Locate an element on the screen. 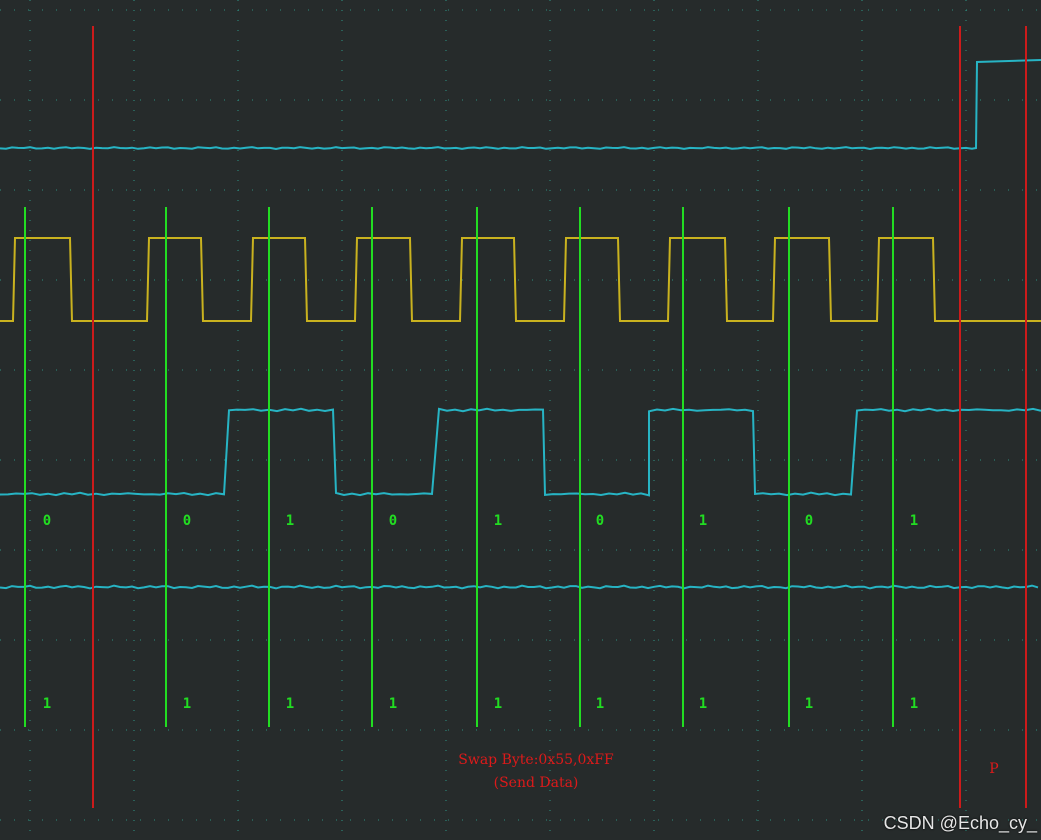 The image size is (1041, 840). miso-bit-7: 1 is located at coordinates (809, 704).